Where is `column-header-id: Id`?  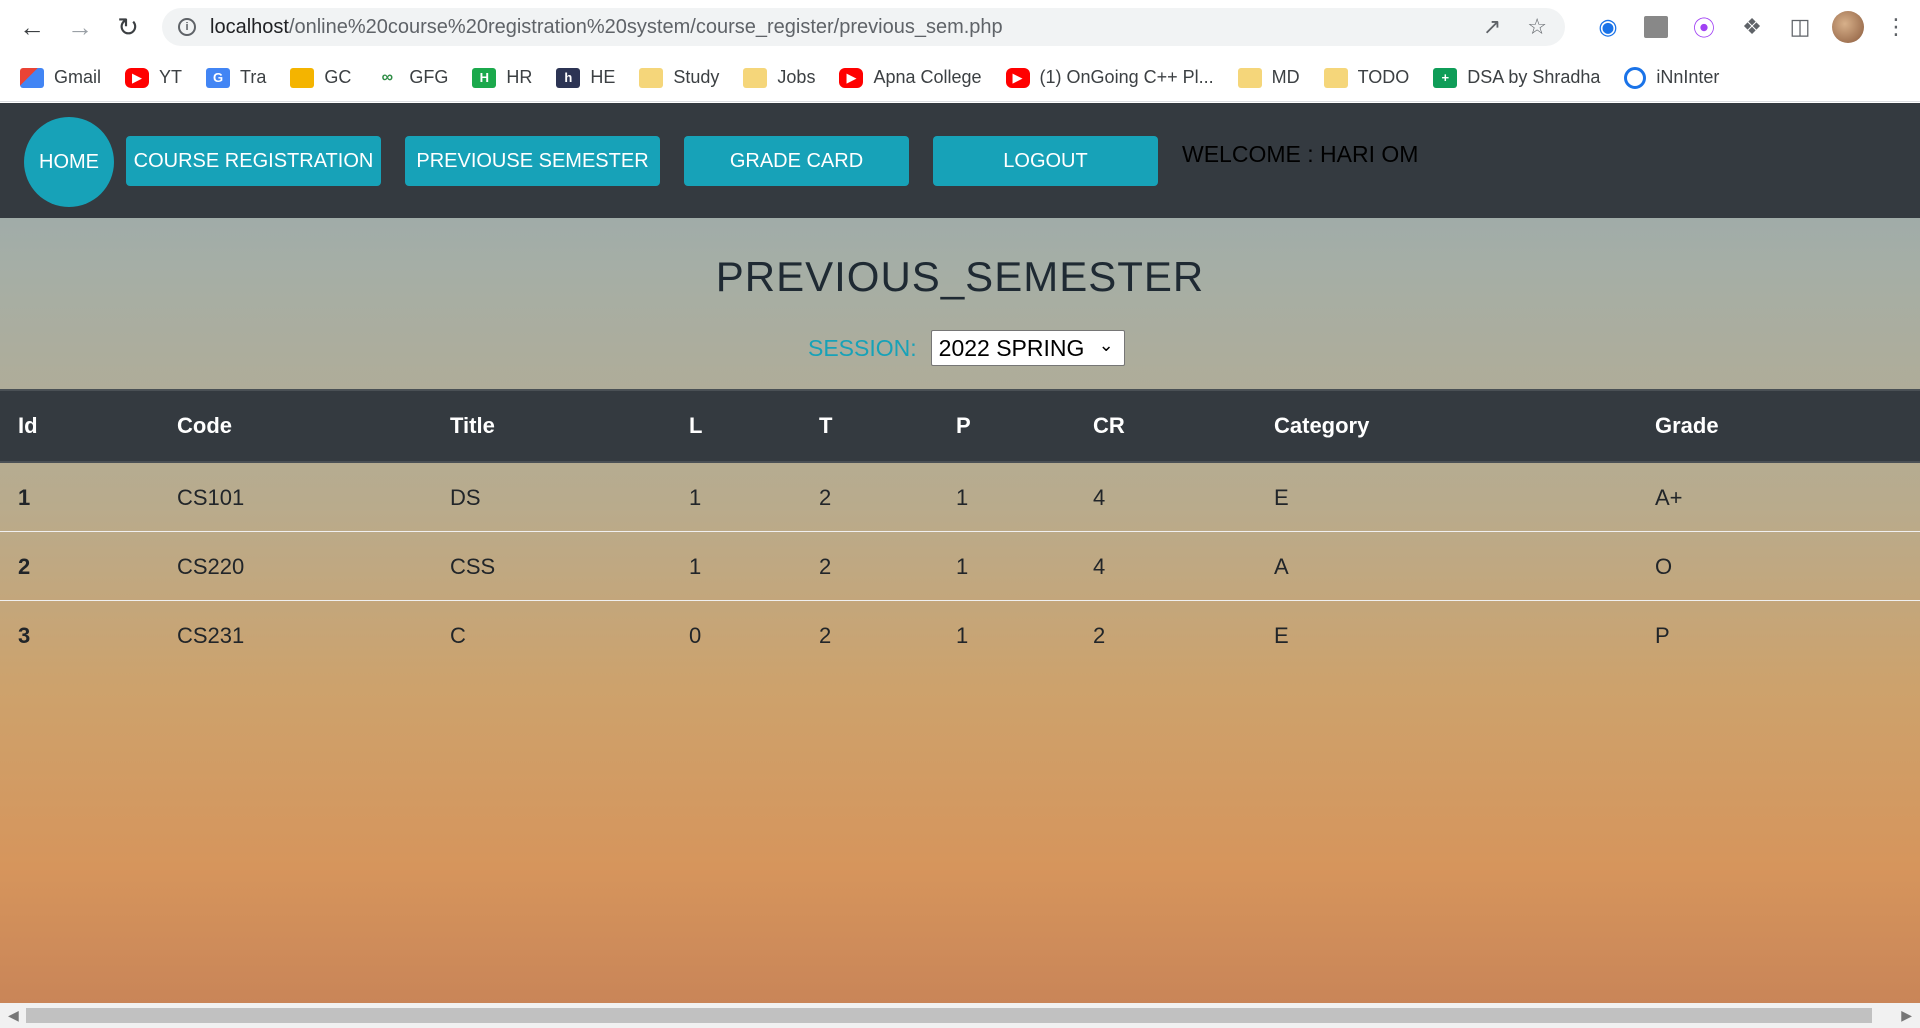
column-header-id: Id is located at coordinates (28, 425).